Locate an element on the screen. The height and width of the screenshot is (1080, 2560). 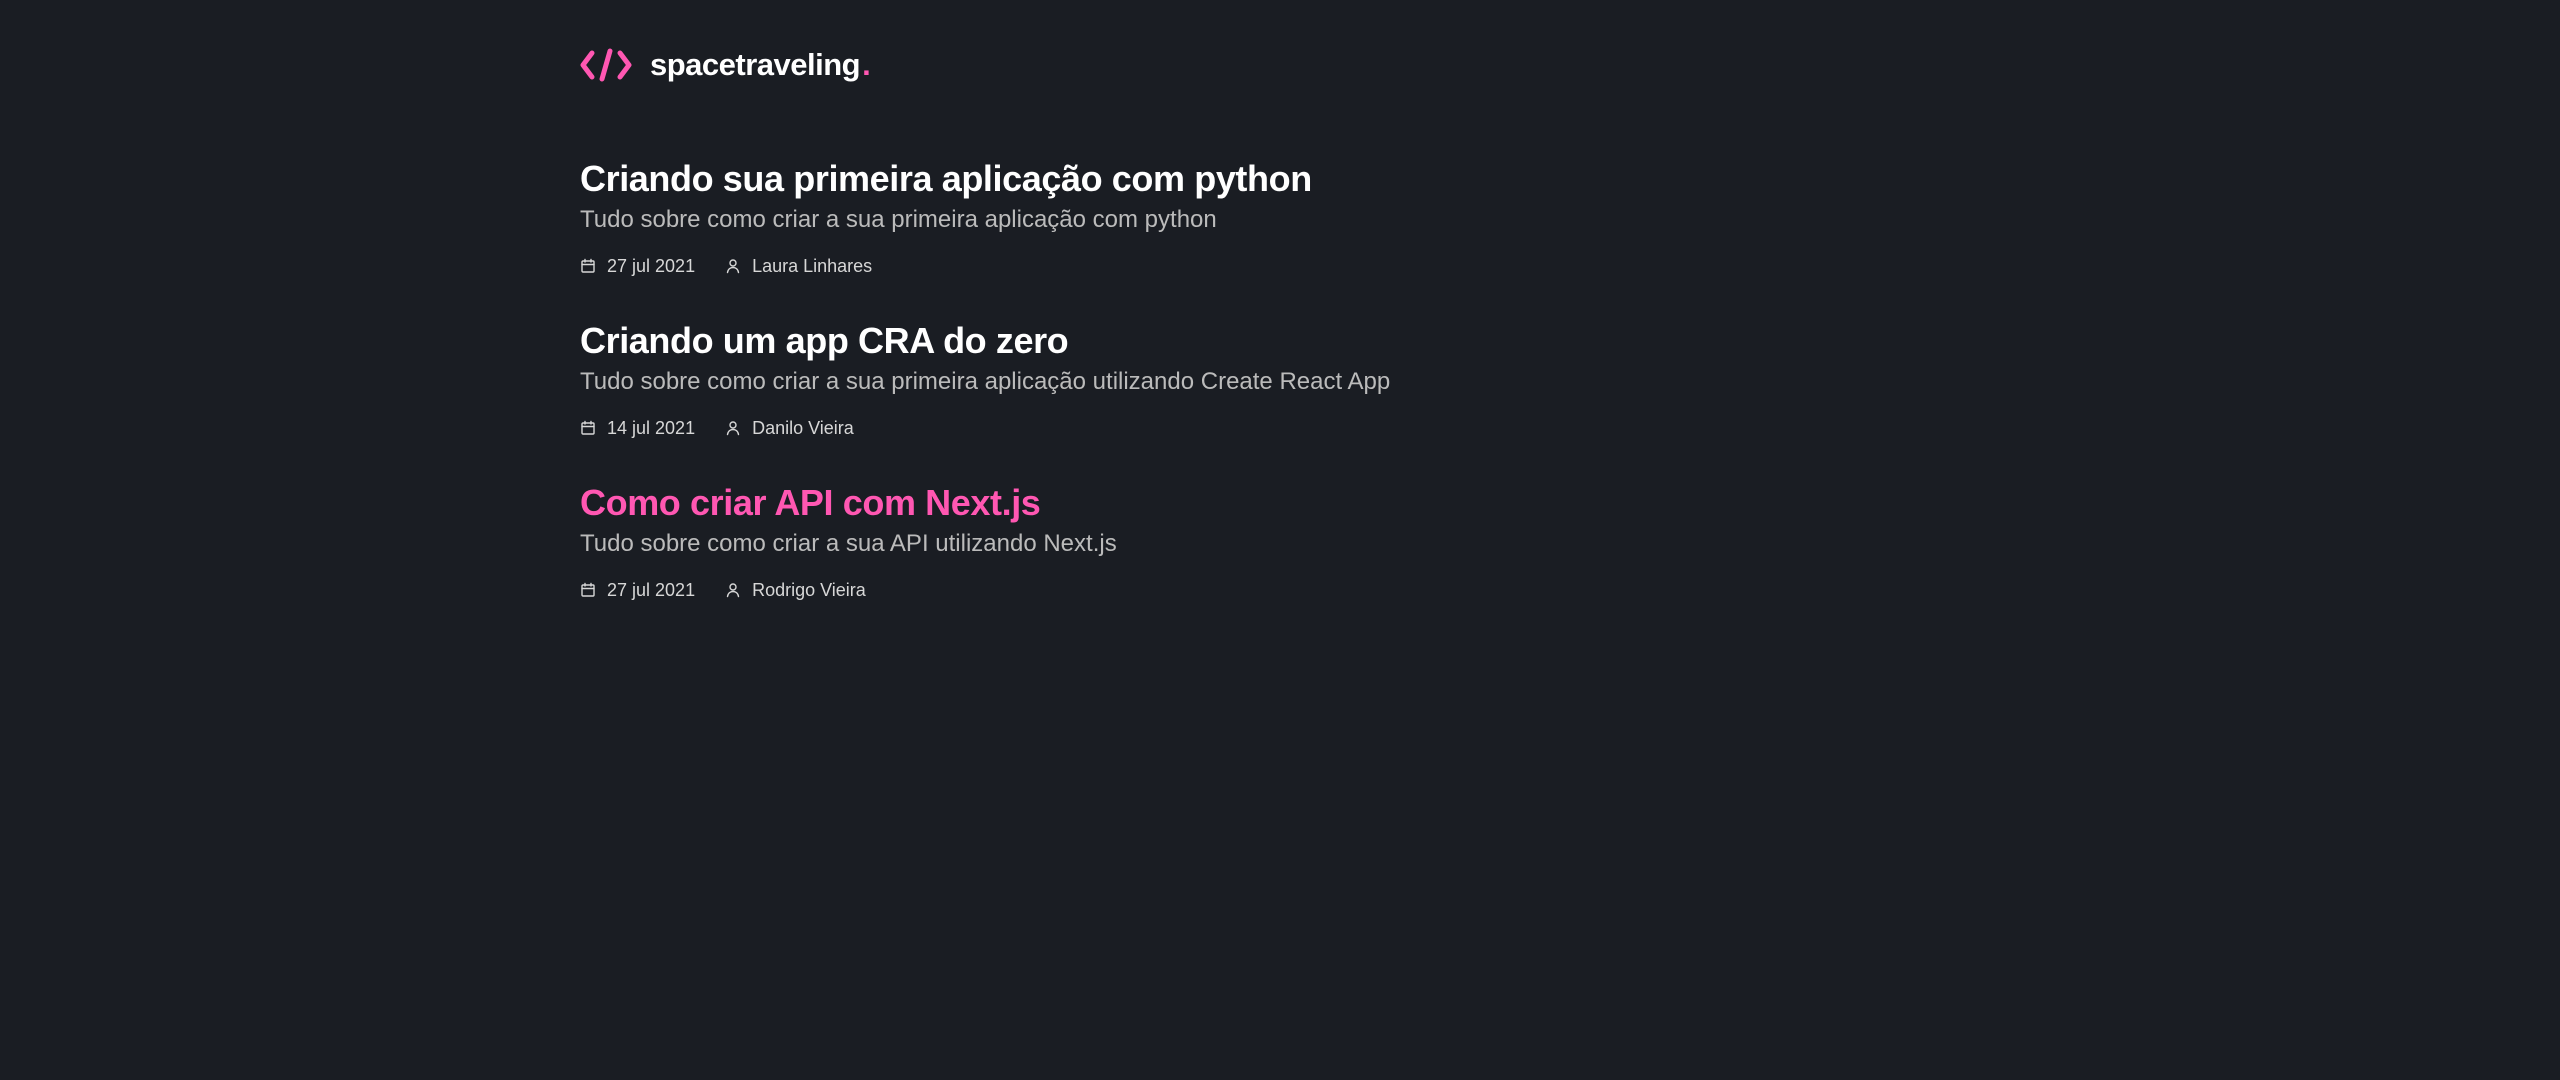
post-author-text: Laura Linhares is located at coordinates (812, 266).